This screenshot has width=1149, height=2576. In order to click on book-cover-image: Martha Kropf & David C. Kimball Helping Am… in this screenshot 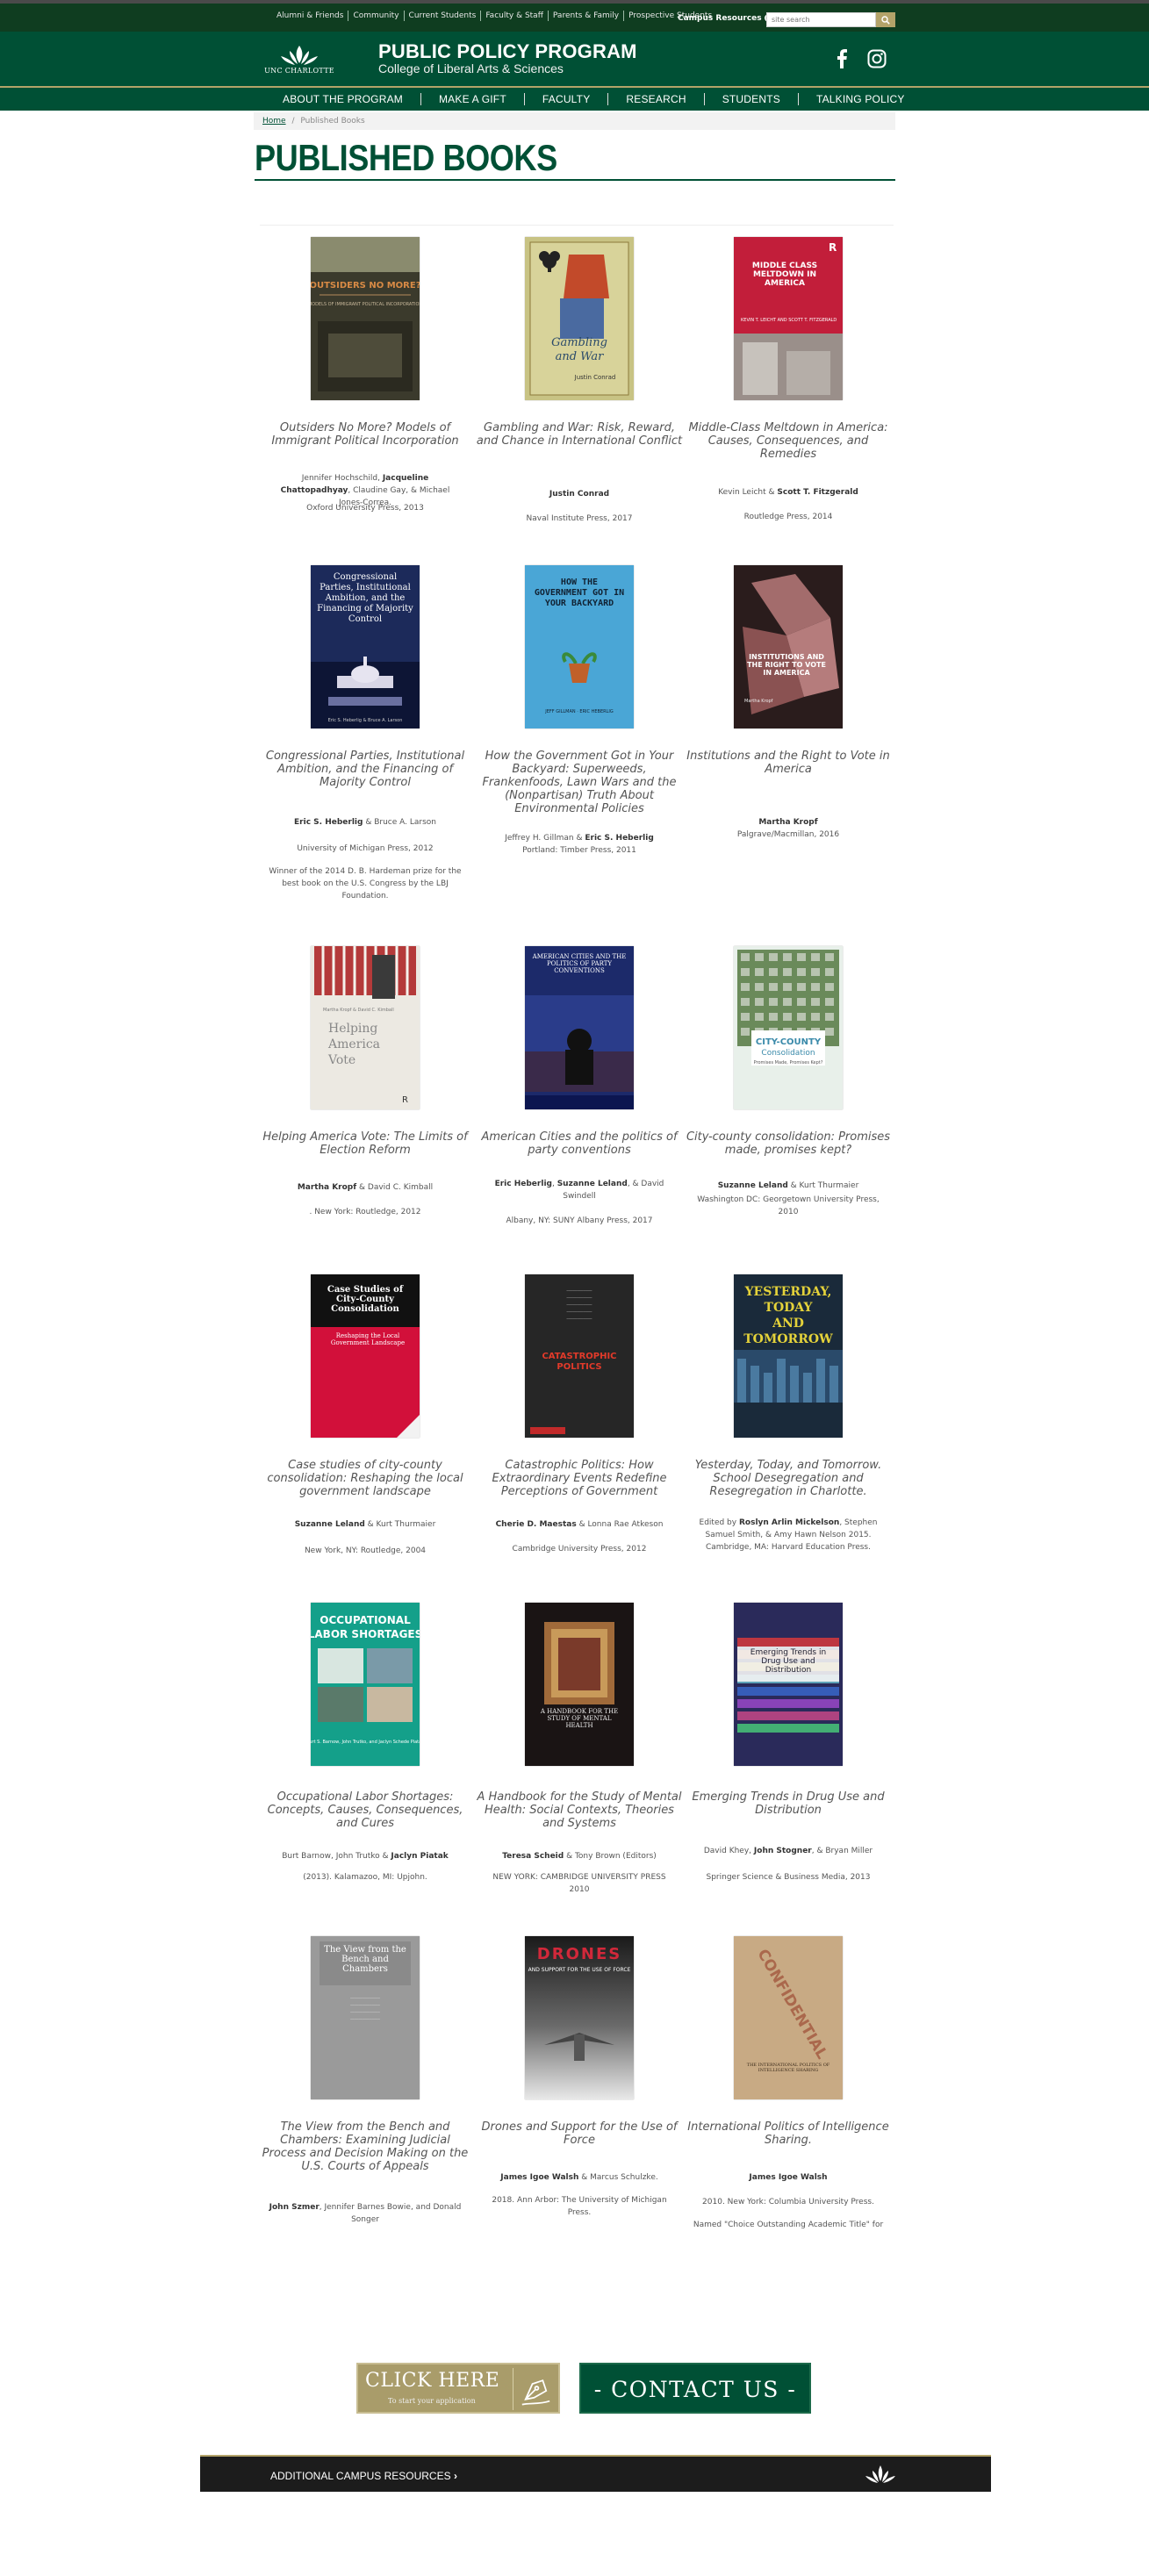, I will do `click(366, 1027)`.